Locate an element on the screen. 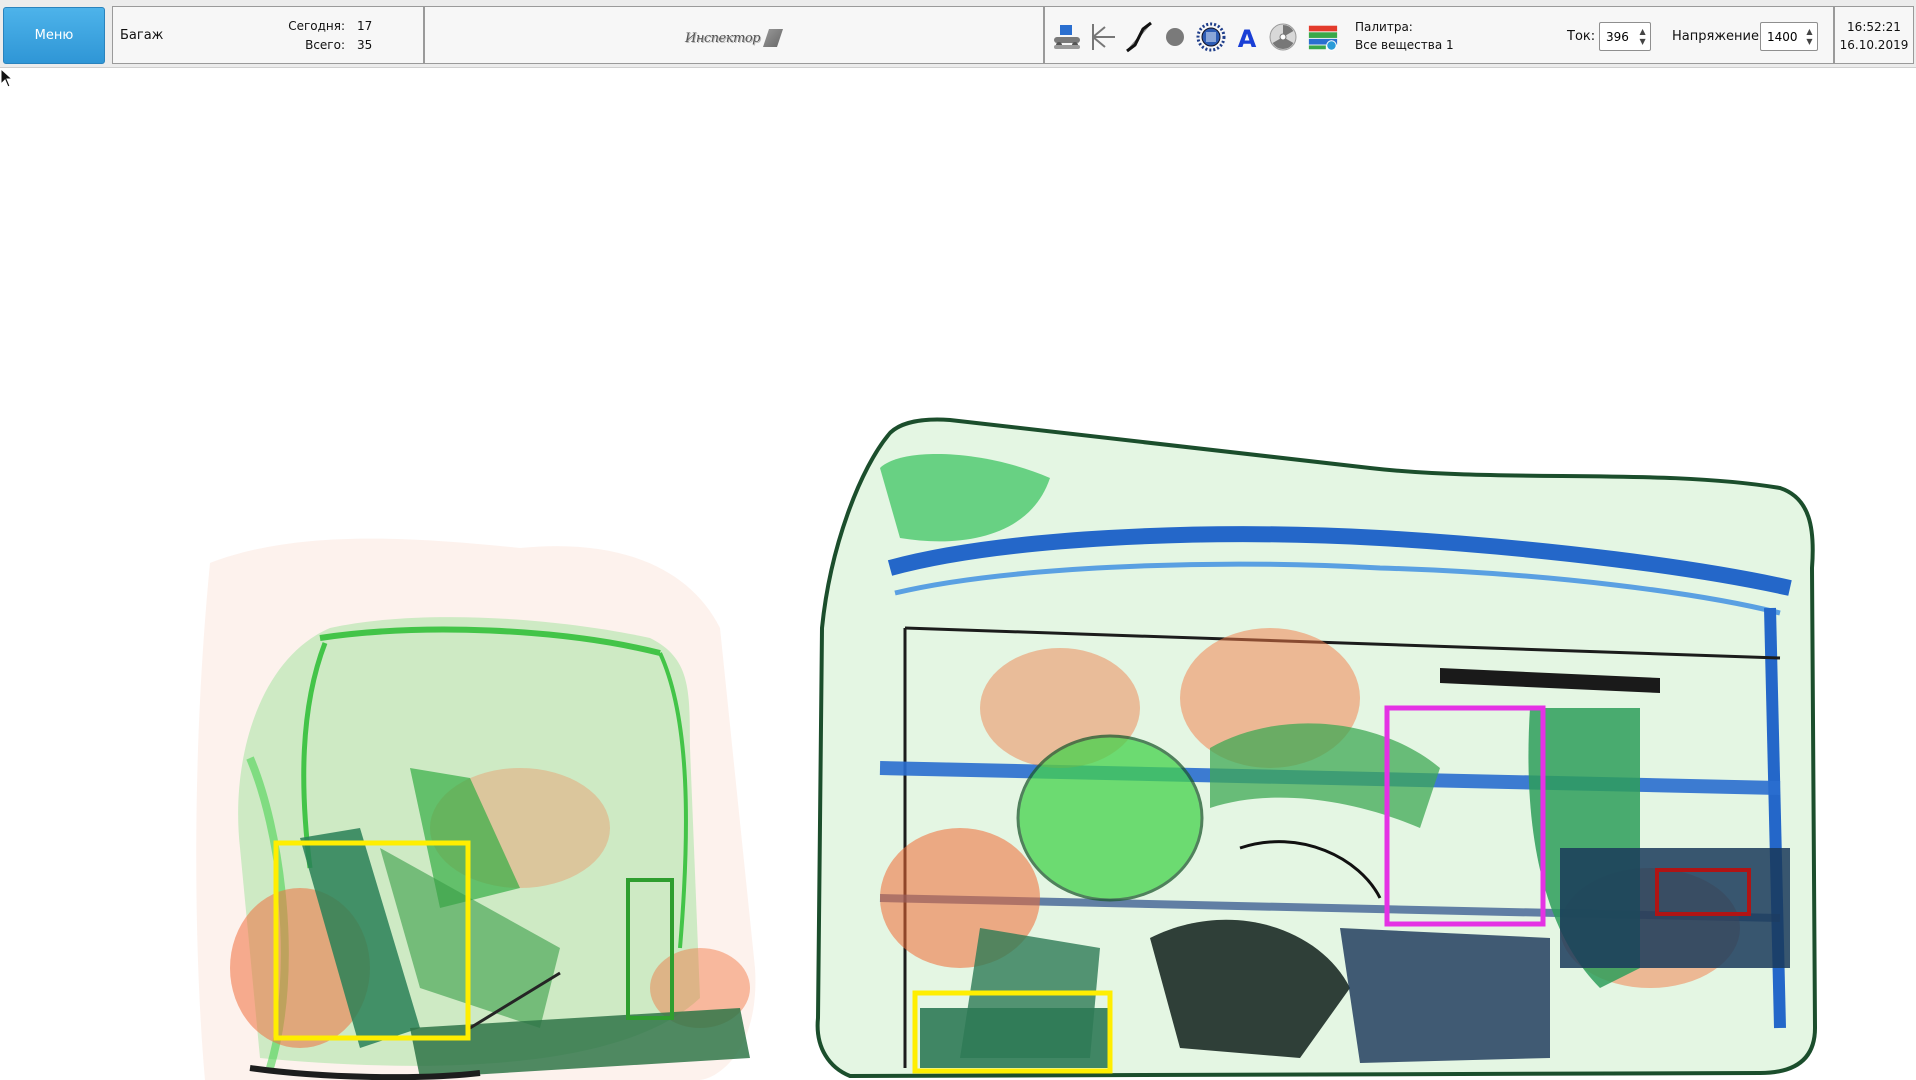  clock-panel: 16:52:21 16.10.2019 is located at coordinates (1874, 35).